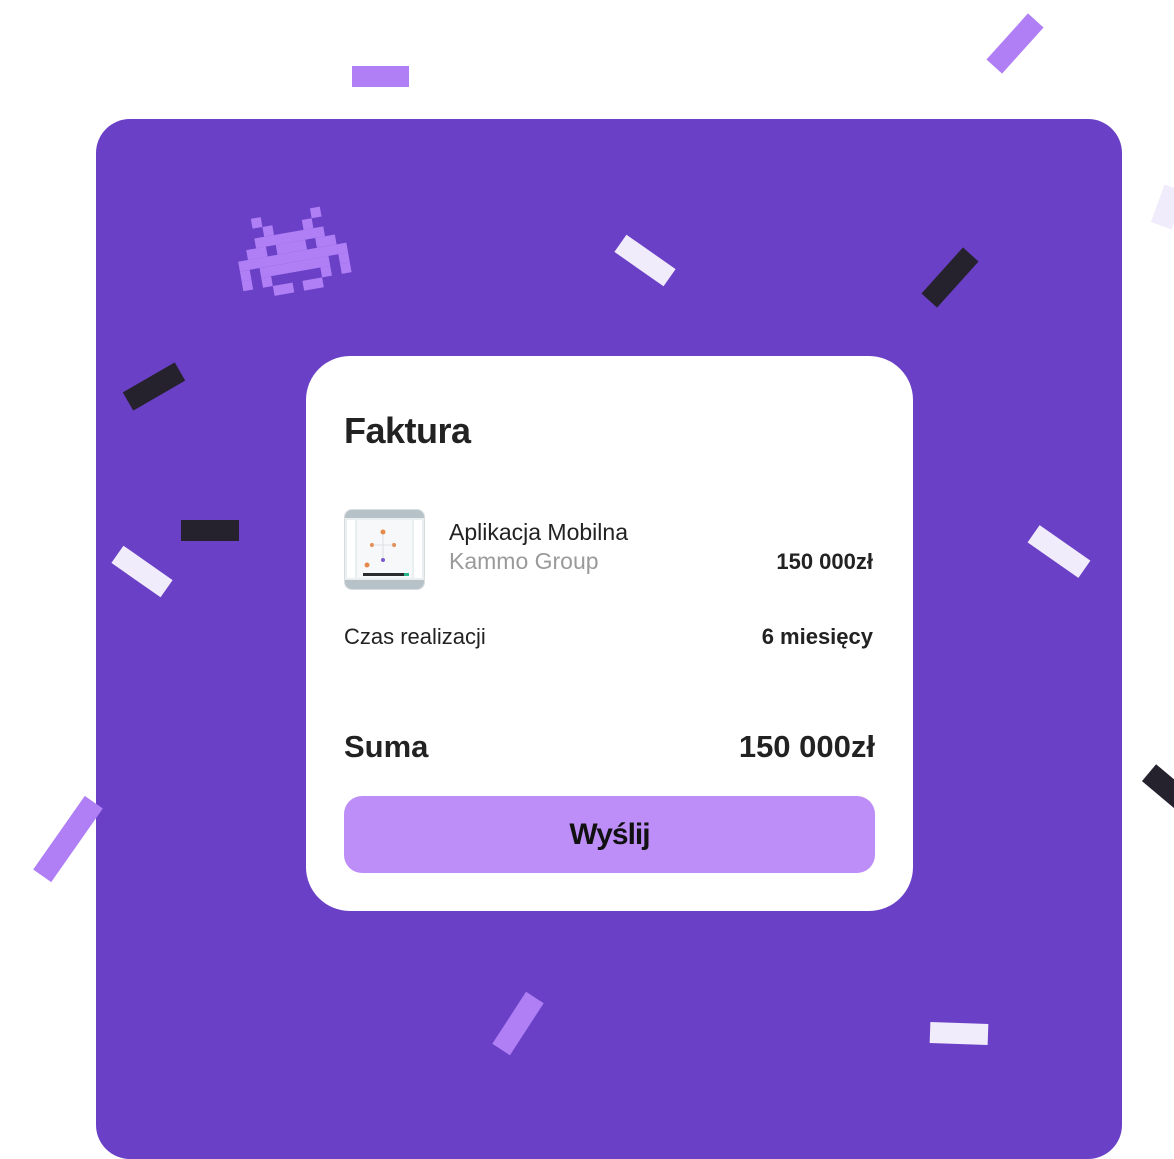 Image resolution: width=1174 pixels, height=1159 pixels. I want to click on app-screenshot-thumbnail, so click(384, 549).